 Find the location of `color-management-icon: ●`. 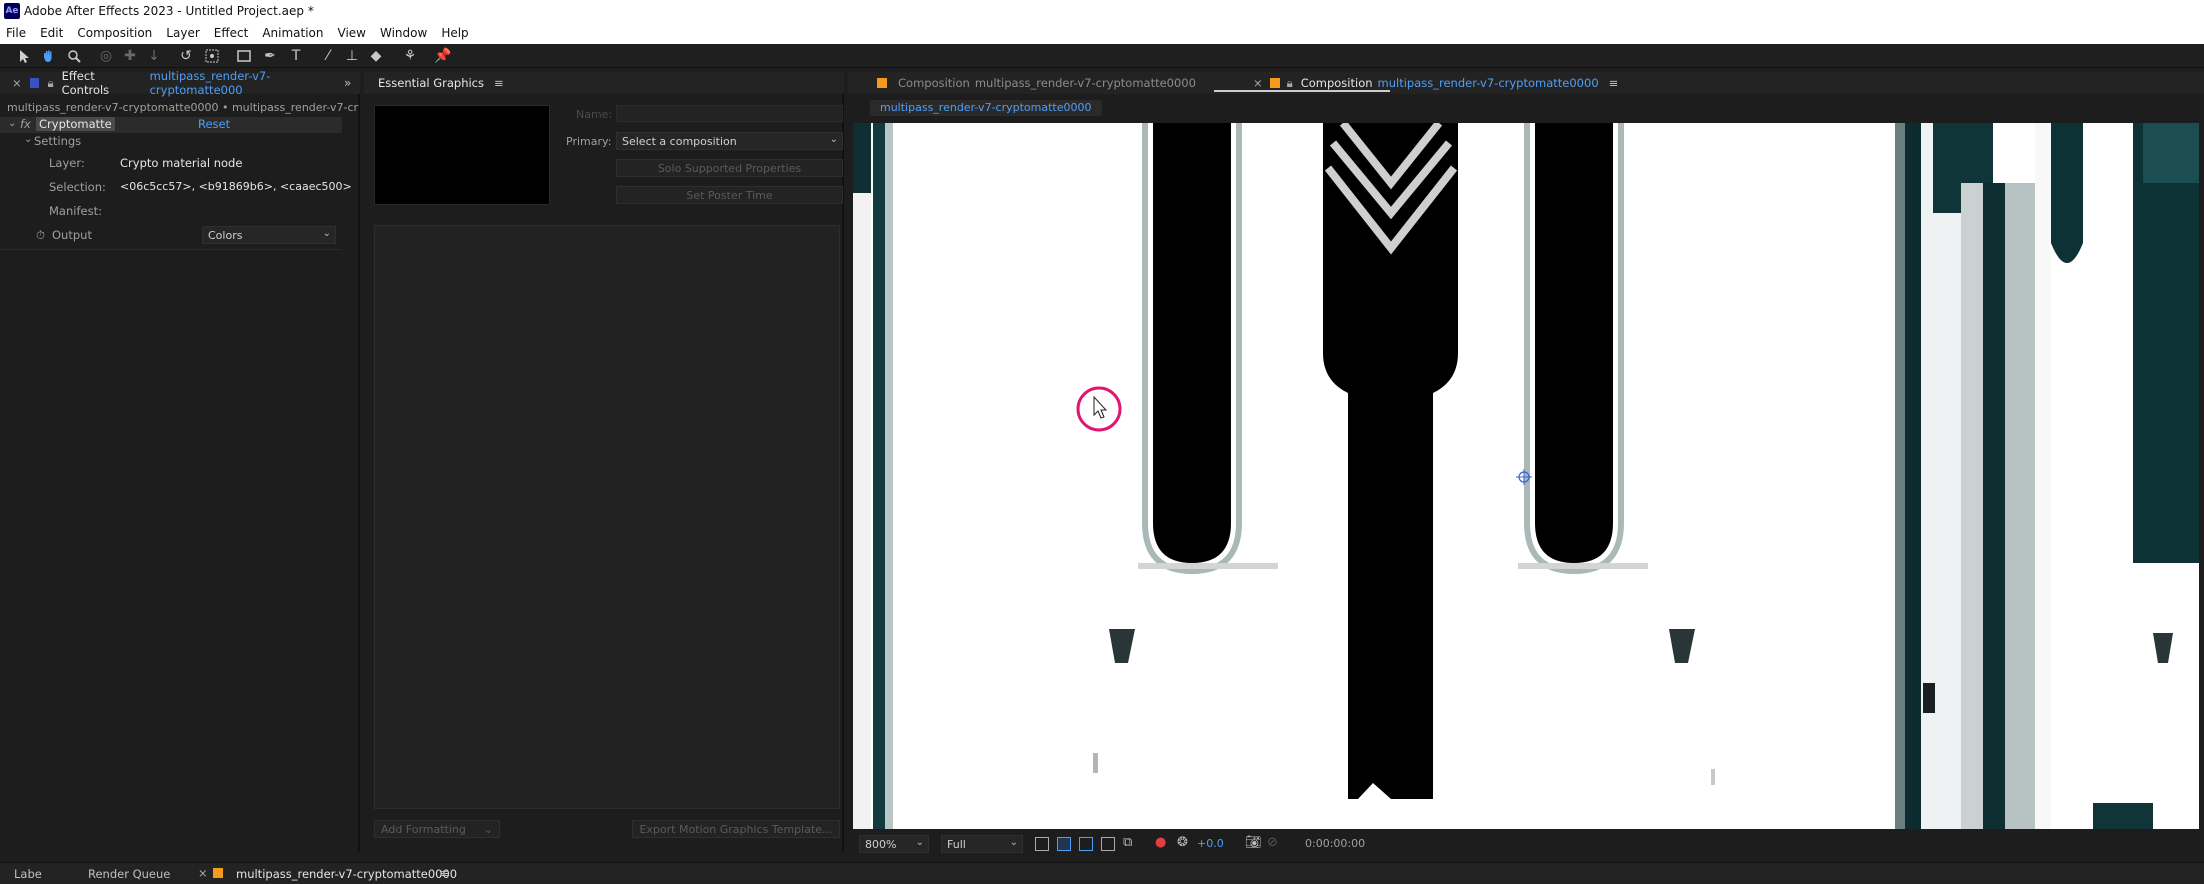

color-management-icon: ● is located at coordinates (1160, 842).